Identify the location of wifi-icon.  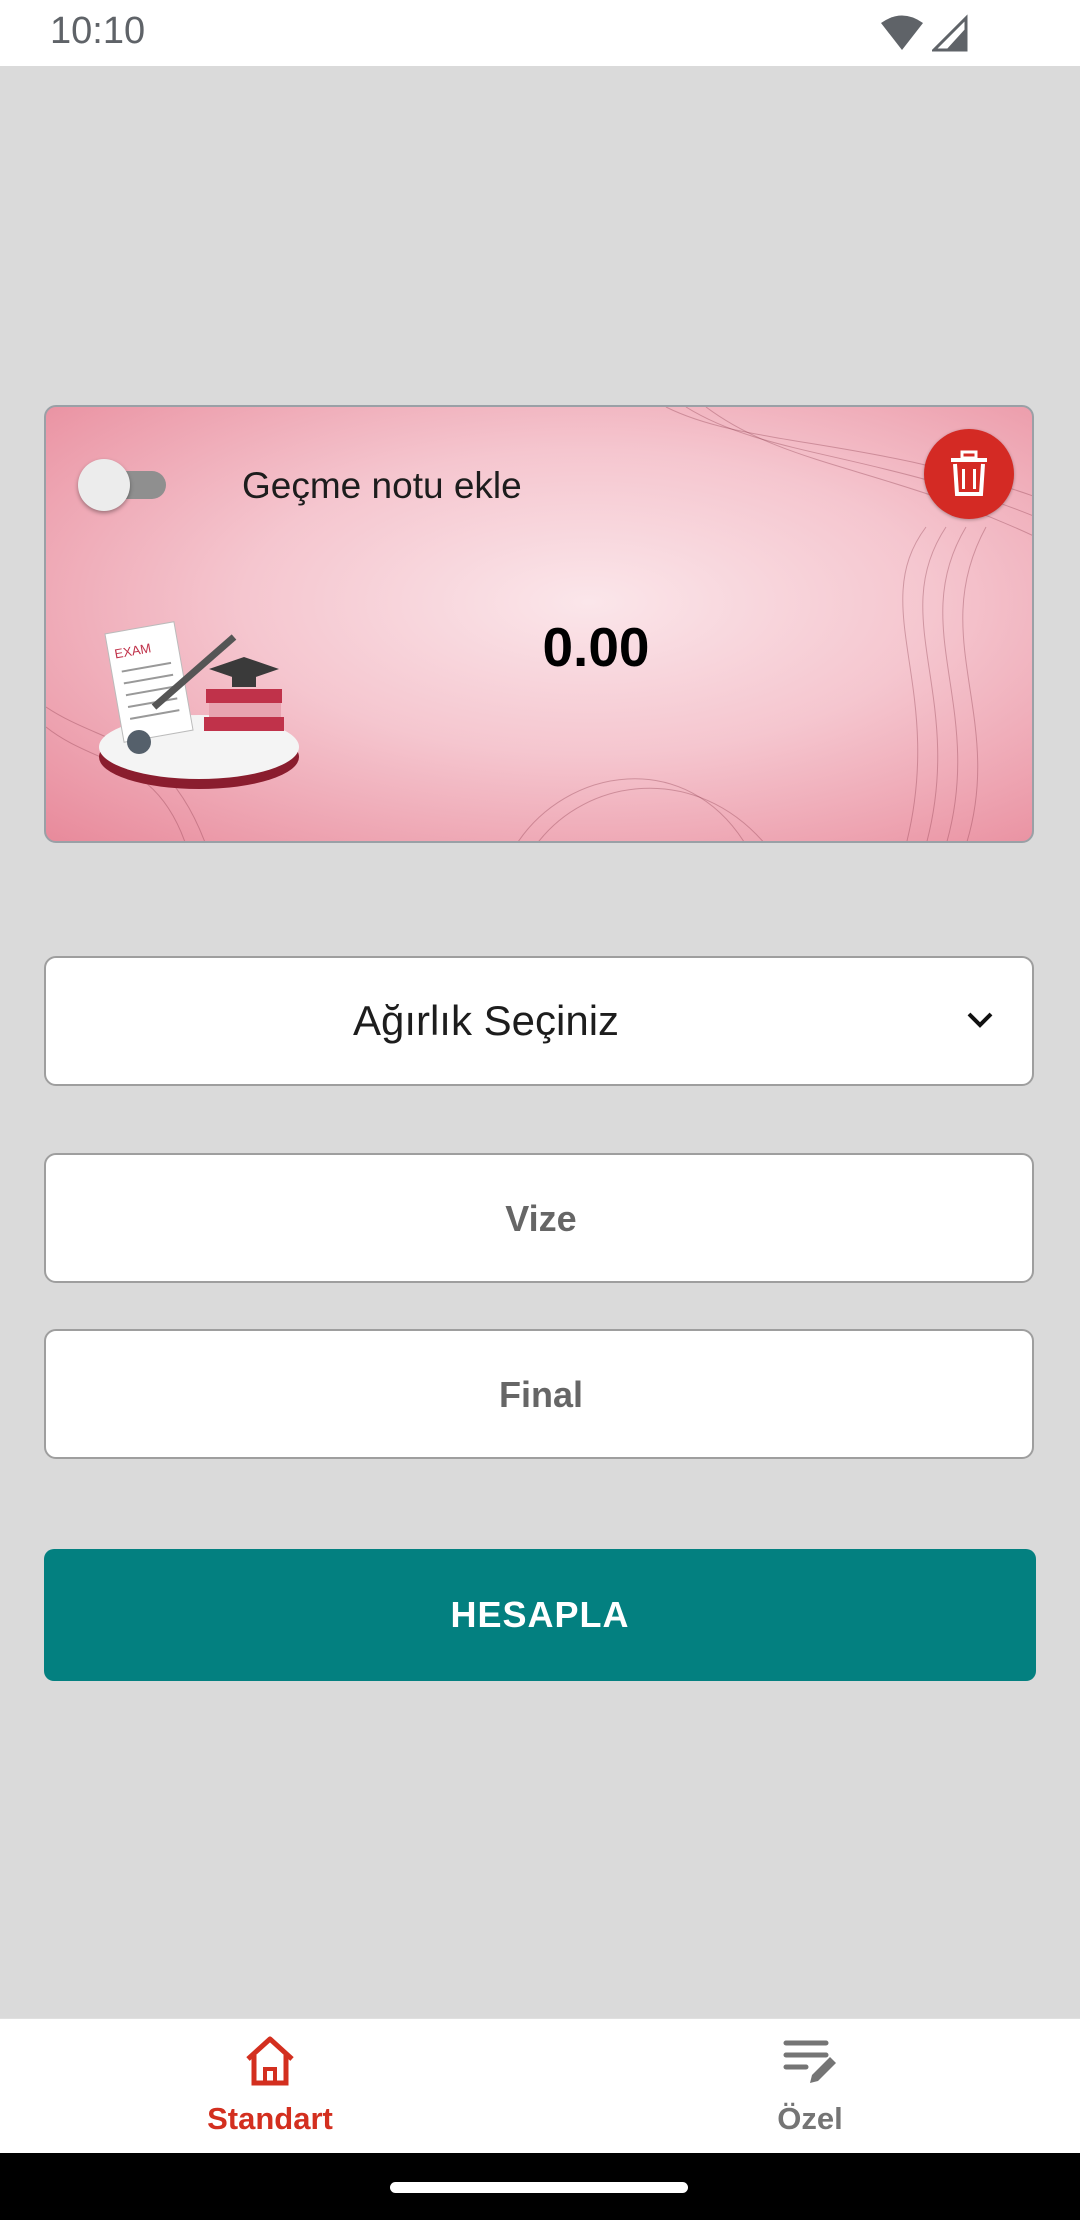
(902, 32).